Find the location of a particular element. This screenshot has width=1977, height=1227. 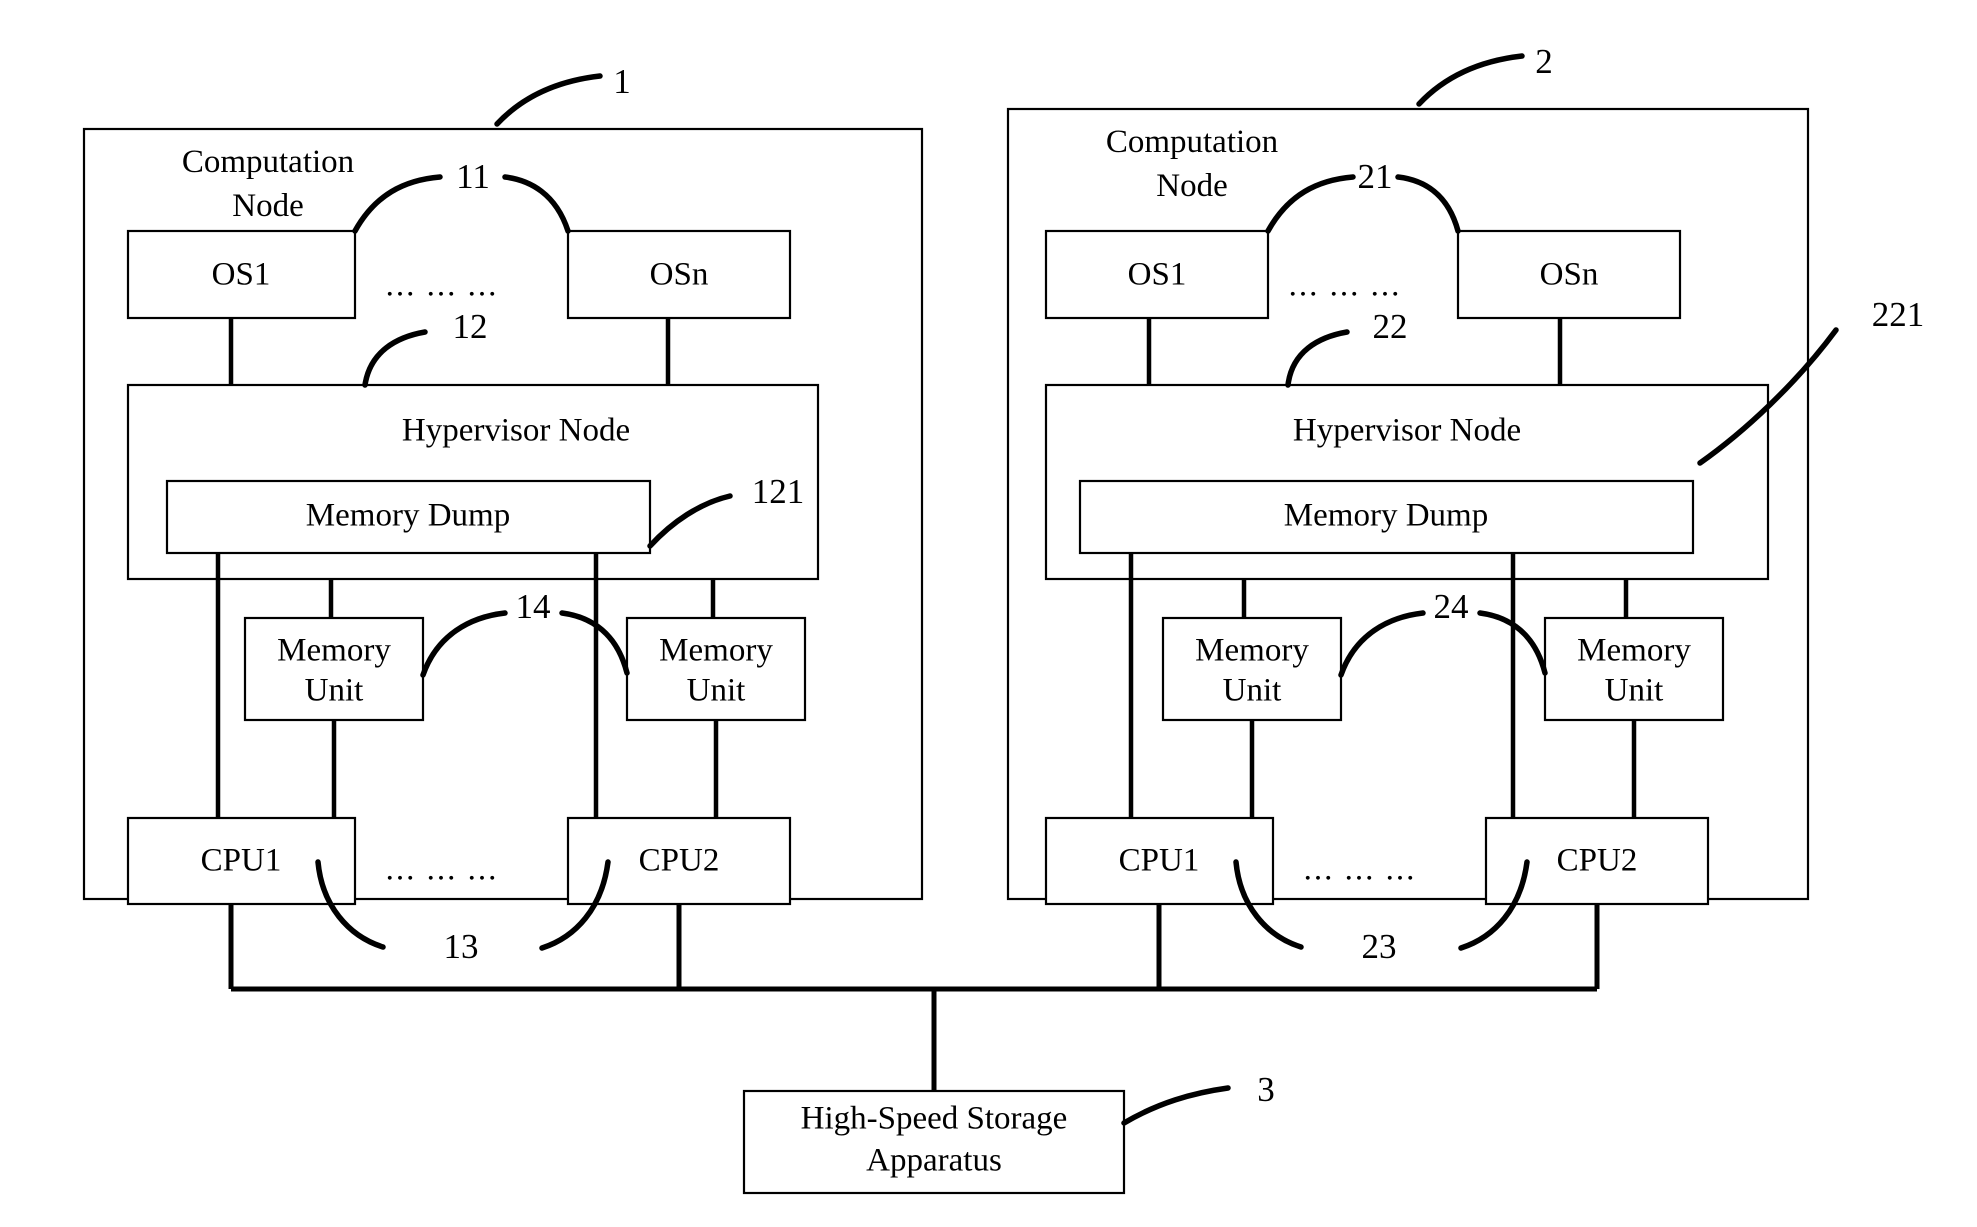

memory-unit-2-label-line2-right: Unit is located at coordinates (1634, 691).